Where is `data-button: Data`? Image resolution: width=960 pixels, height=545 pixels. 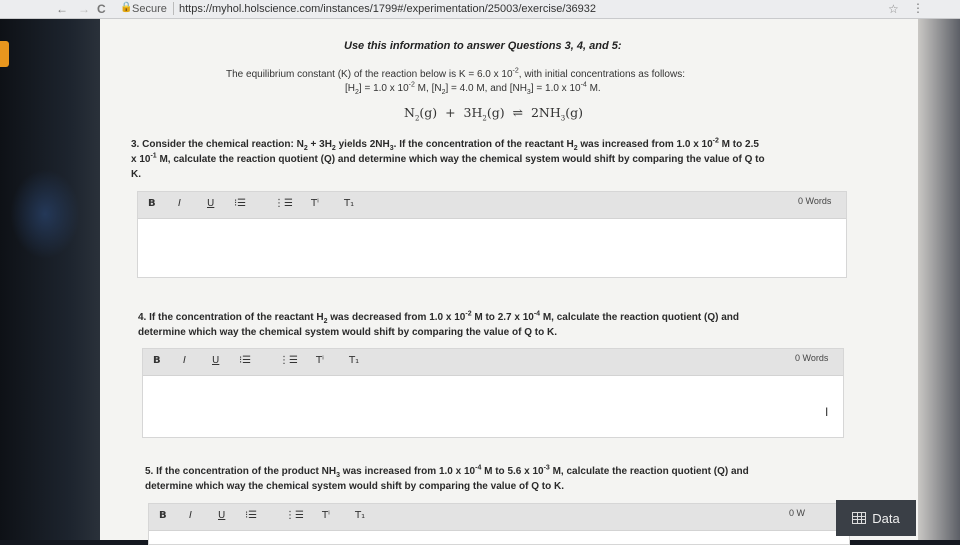 data-button: Data is located at coordinates (876, 518).